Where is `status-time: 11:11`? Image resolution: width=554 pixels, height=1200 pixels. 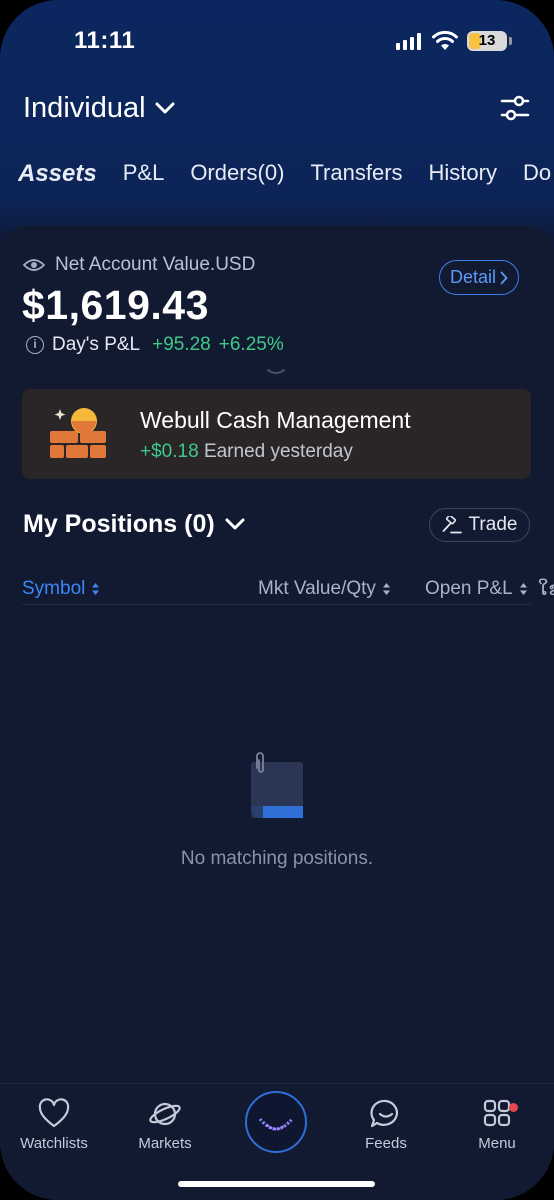 status-time: 11:11 is located at coordinates (105, 40).